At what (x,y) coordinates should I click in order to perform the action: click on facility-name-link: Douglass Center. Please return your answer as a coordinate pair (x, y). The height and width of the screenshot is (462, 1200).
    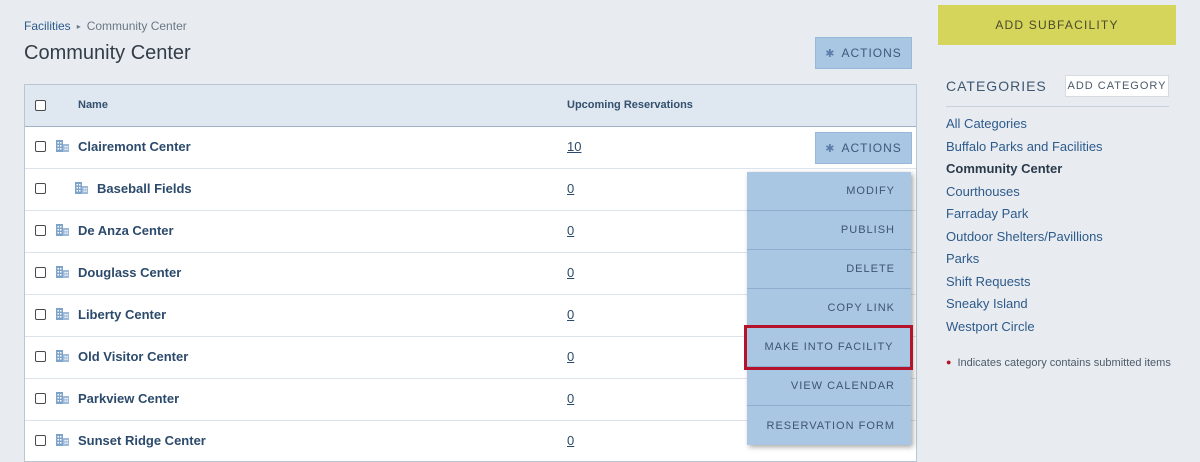
    Looking at the image, I should click on (129, 272).